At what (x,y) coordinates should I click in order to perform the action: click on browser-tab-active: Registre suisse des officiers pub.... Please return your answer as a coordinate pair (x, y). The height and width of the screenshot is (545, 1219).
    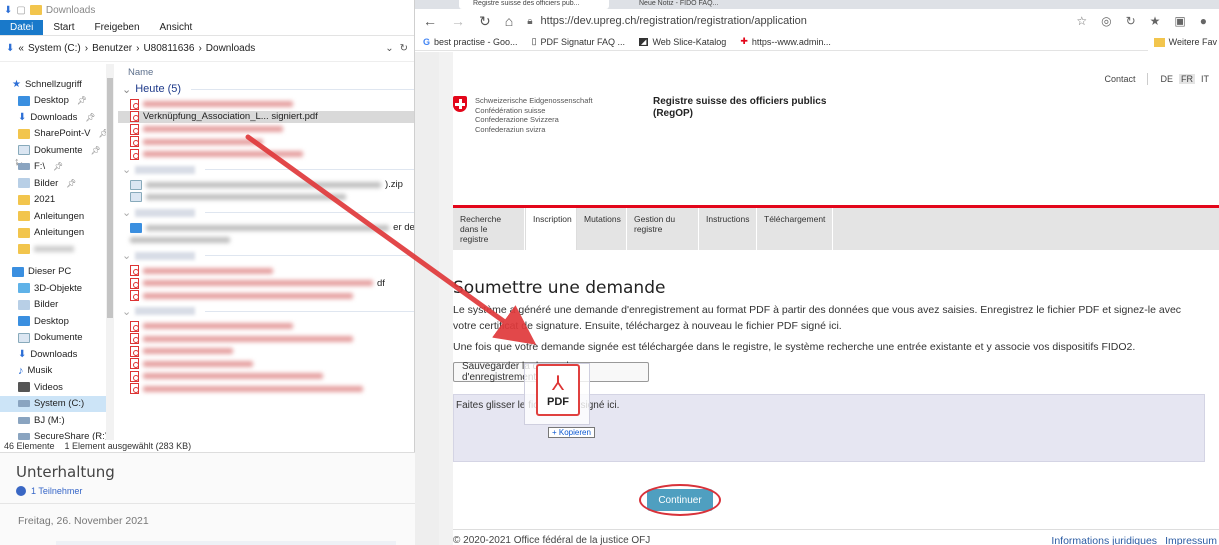
    Looking at the image, I should click on (534, 4).